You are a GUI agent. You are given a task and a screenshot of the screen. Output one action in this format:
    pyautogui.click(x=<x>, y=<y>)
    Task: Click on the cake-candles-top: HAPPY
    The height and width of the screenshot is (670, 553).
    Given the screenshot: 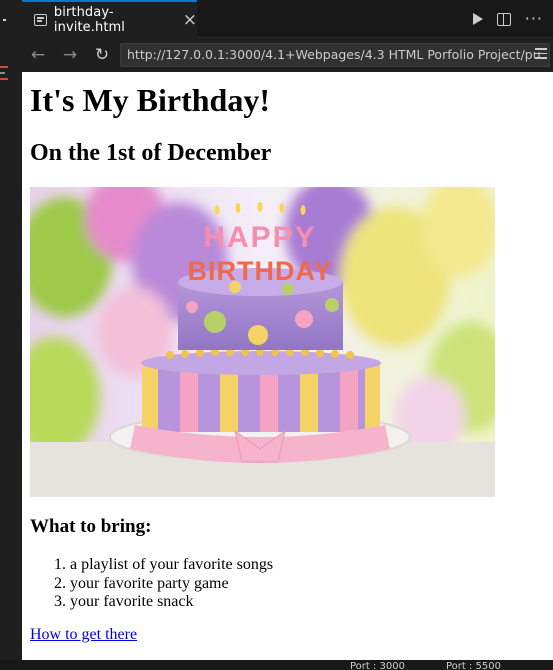 What is the action you would take?
    pyautogui.click(x=259, y=237)
    